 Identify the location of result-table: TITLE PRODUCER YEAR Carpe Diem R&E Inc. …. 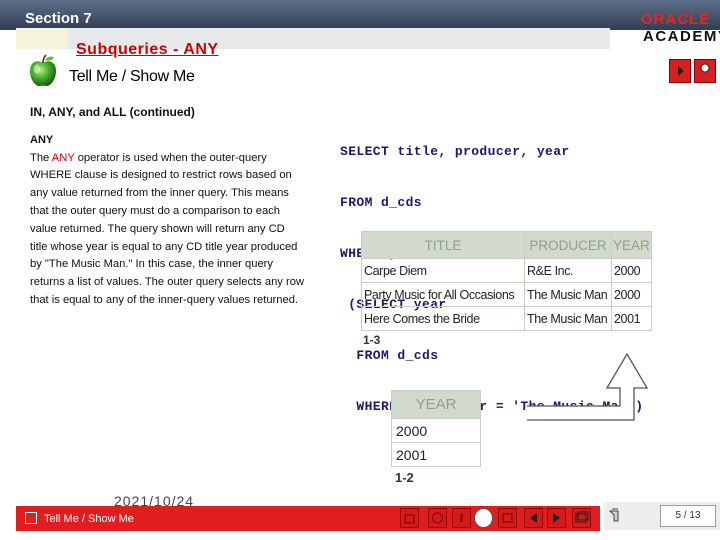
(506, 281).